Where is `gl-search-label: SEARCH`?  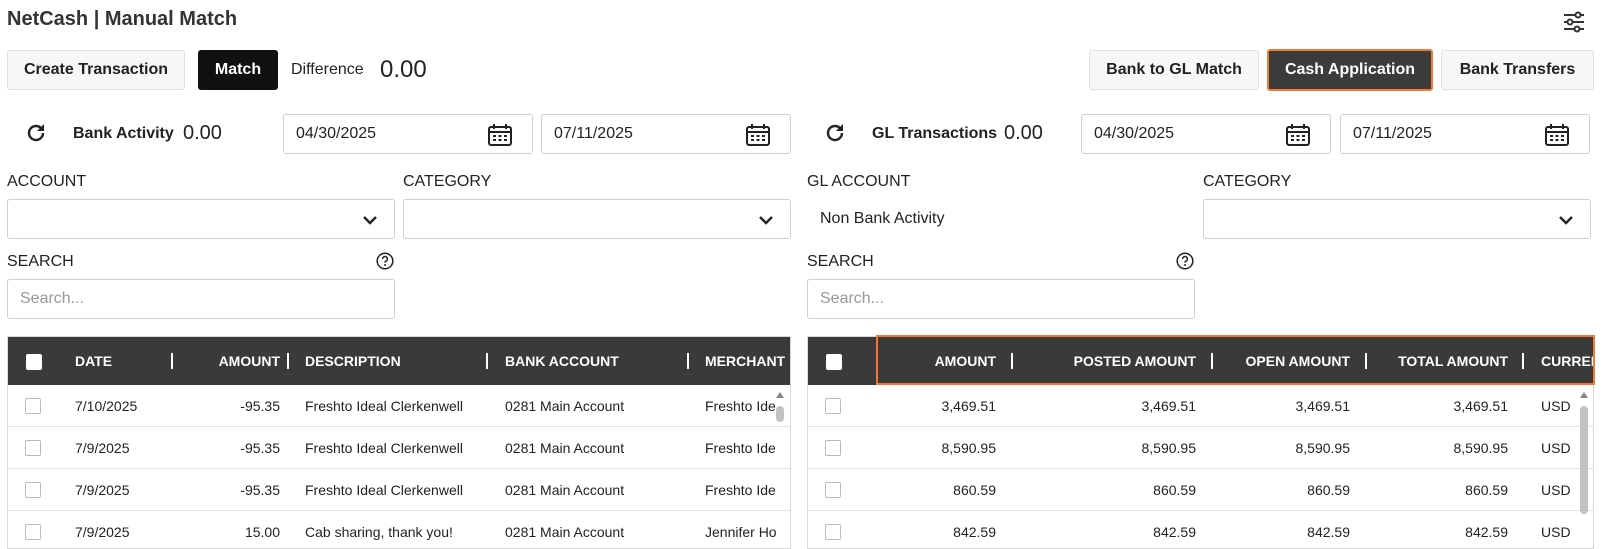 gl-search-label: SEARCH is located at coordinates (840, 261).